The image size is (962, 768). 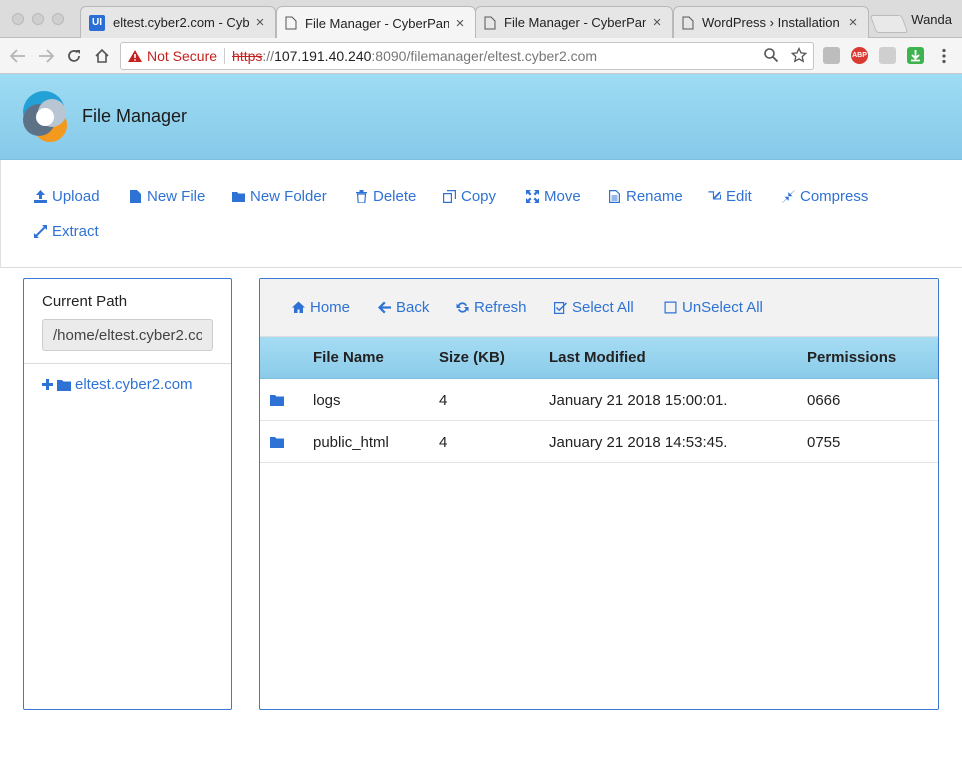 I want to click on trash-icon, so click(x=361, y=196).